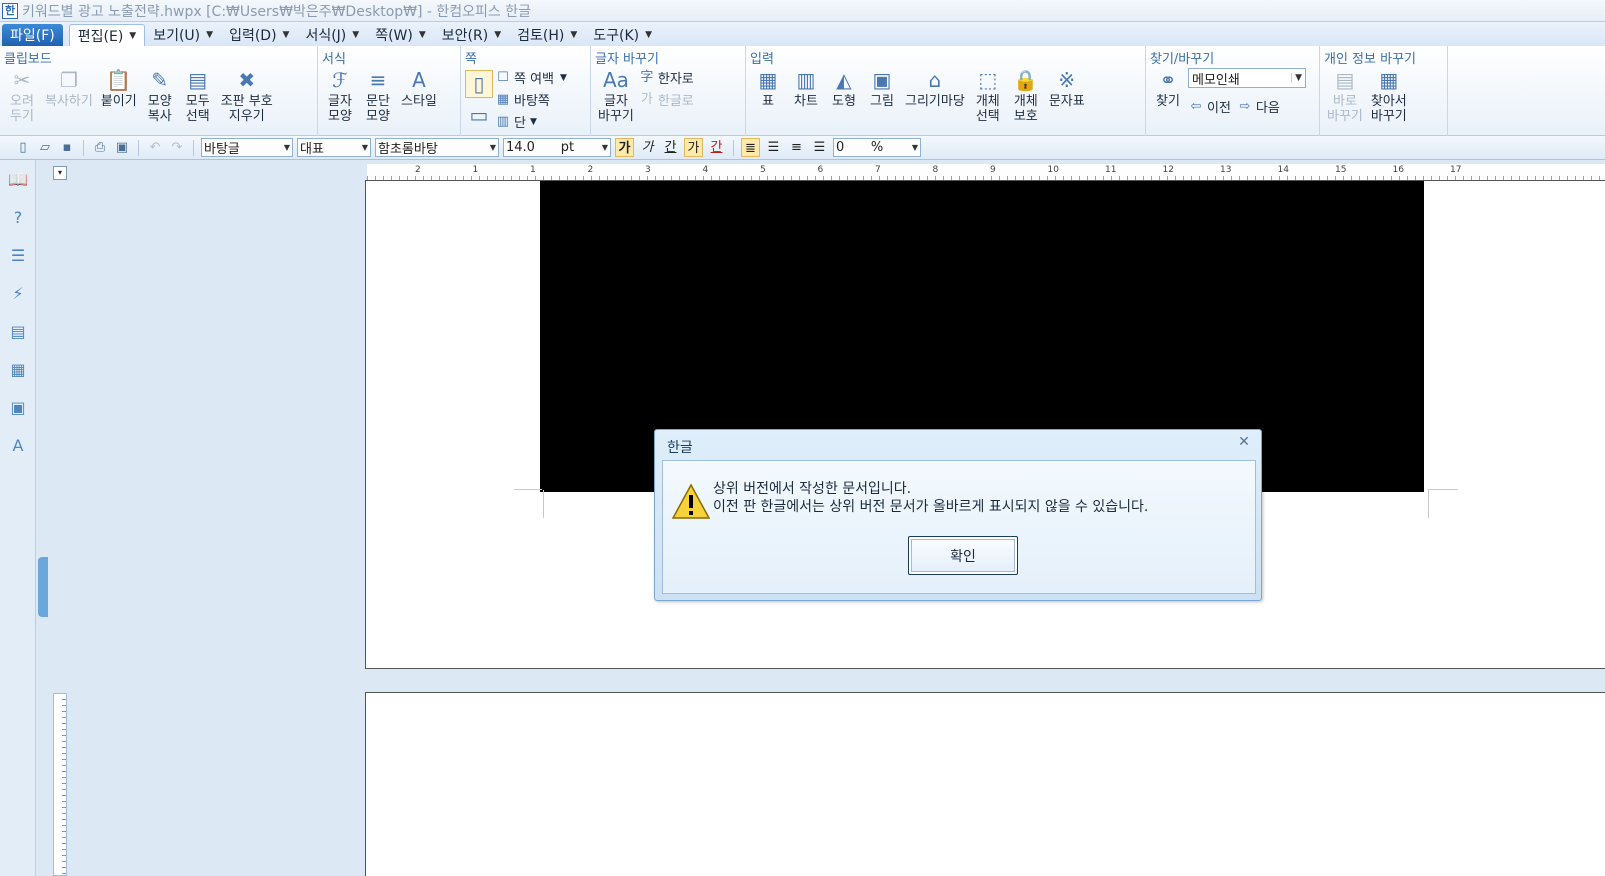  Describe the element at coordinates (647, 147) in the screenshot. I see `italic-button: 가` at that location.